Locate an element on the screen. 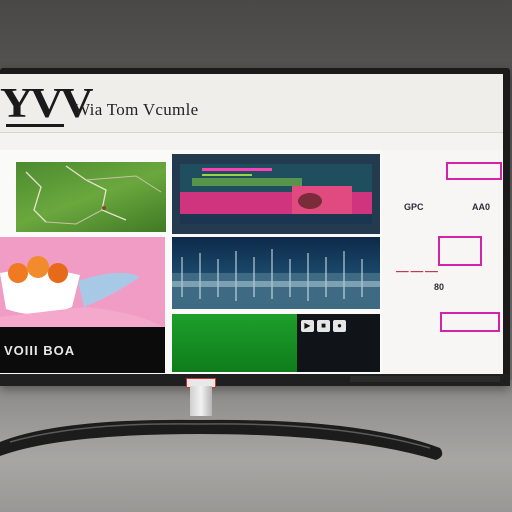 This screenshot has width=512, height=512. monitor-chin-accent is located at coordinates (425, 379).